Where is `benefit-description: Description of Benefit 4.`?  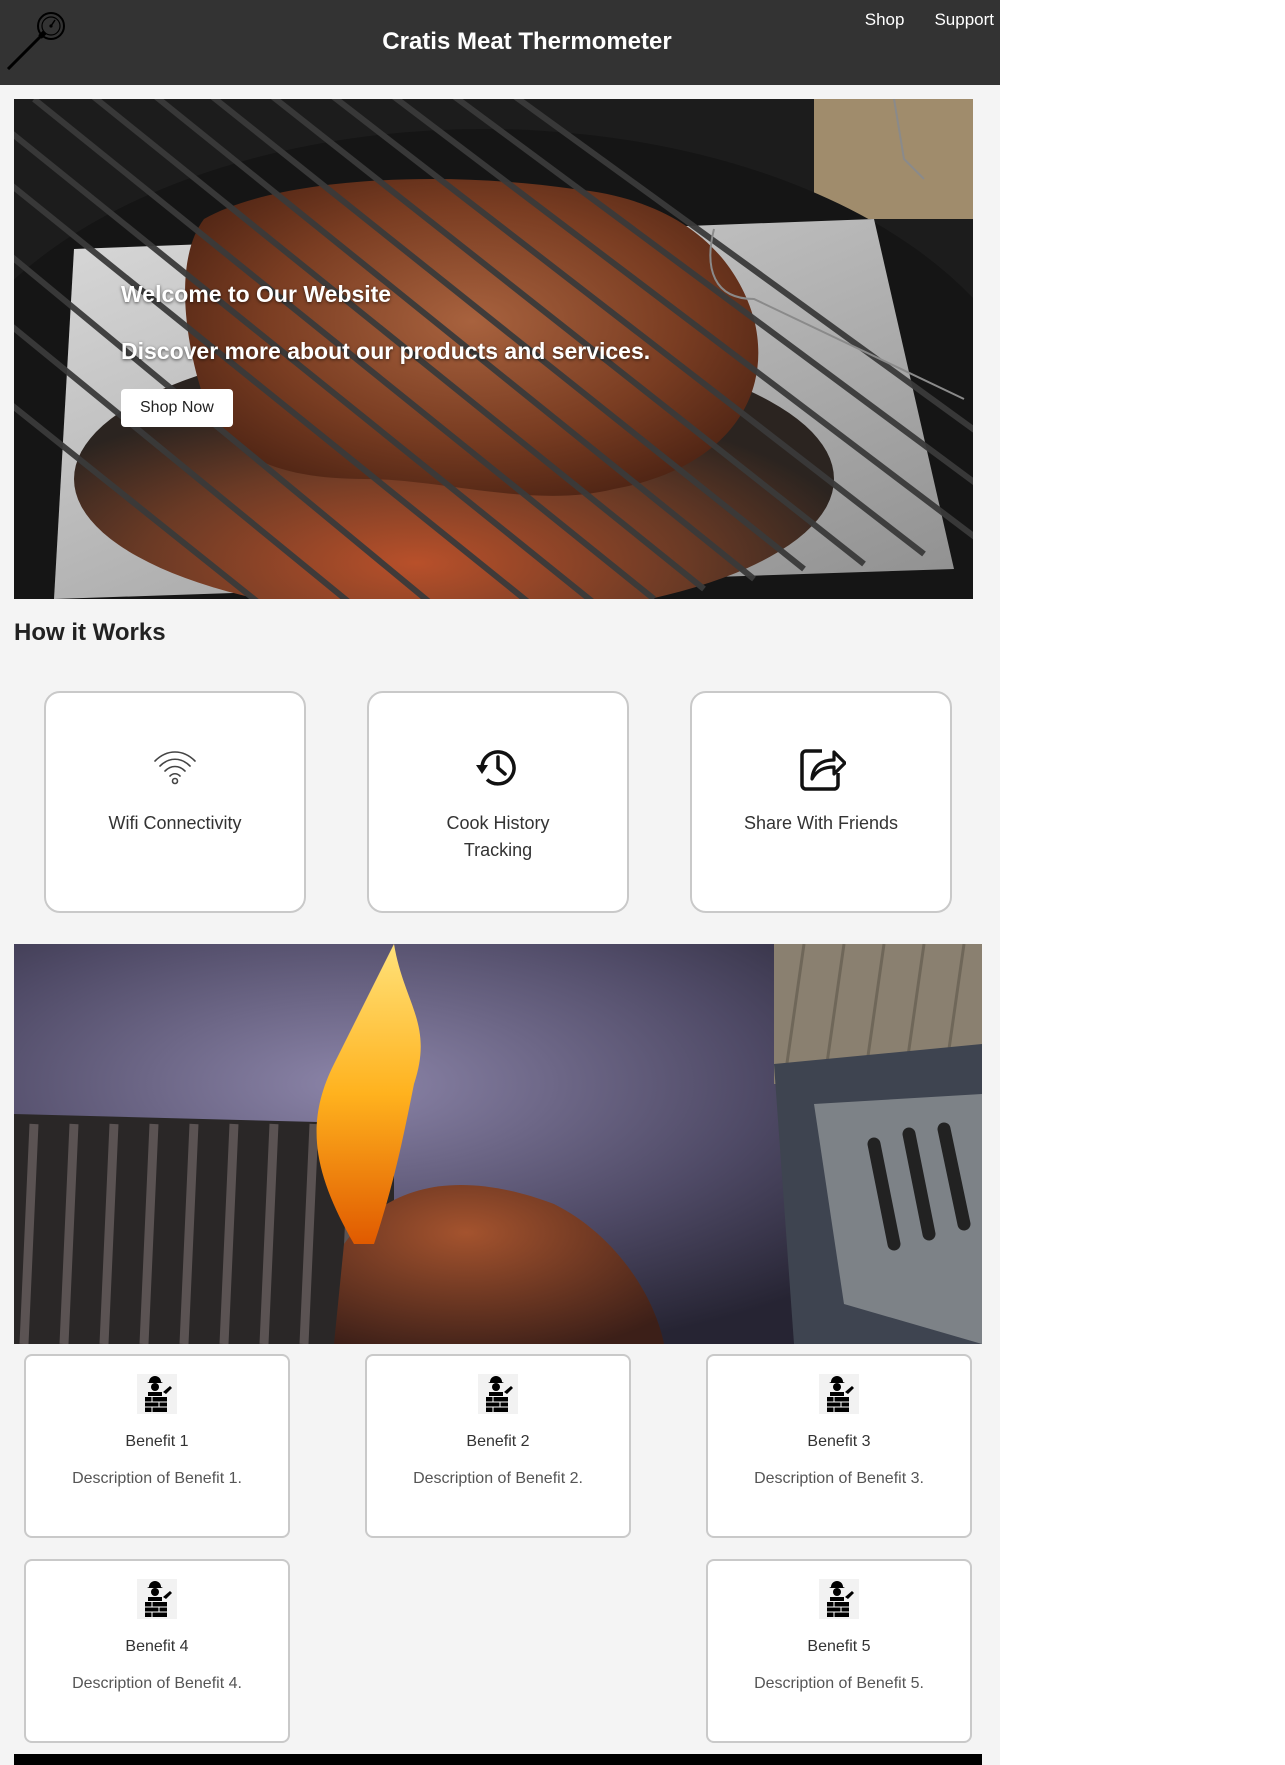 benefit-description: Description of Benefit 4. is located at coordinates (157, 1683).